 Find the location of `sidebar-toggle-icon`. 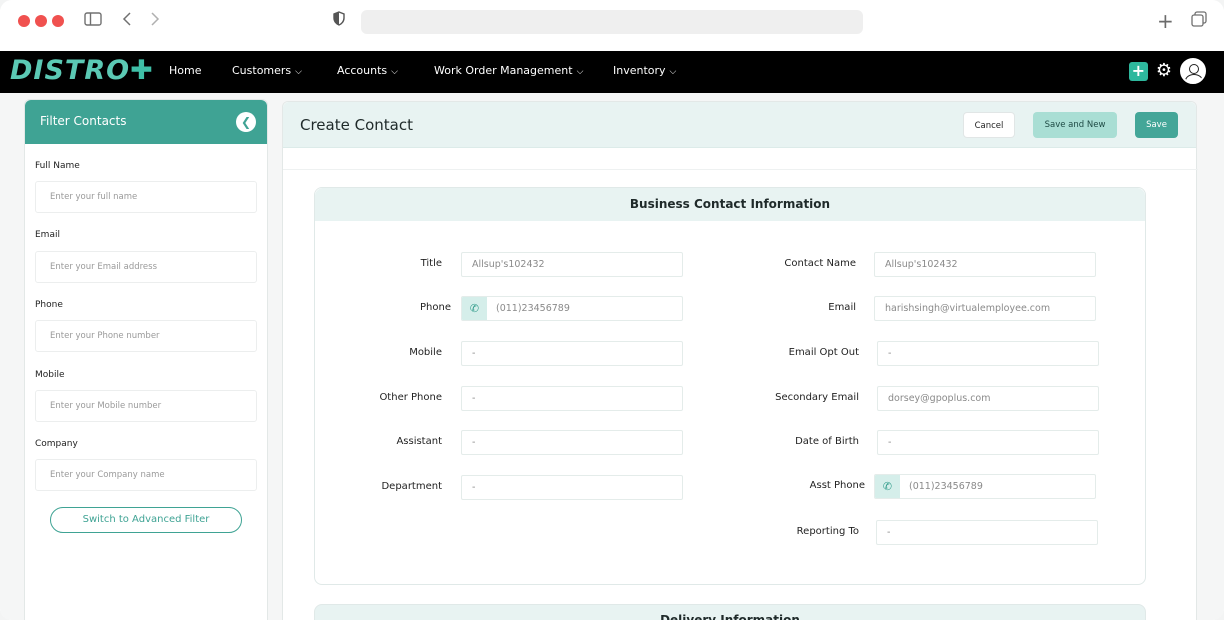

sidebar-toggle-icon is located at coordinates (93, 21).